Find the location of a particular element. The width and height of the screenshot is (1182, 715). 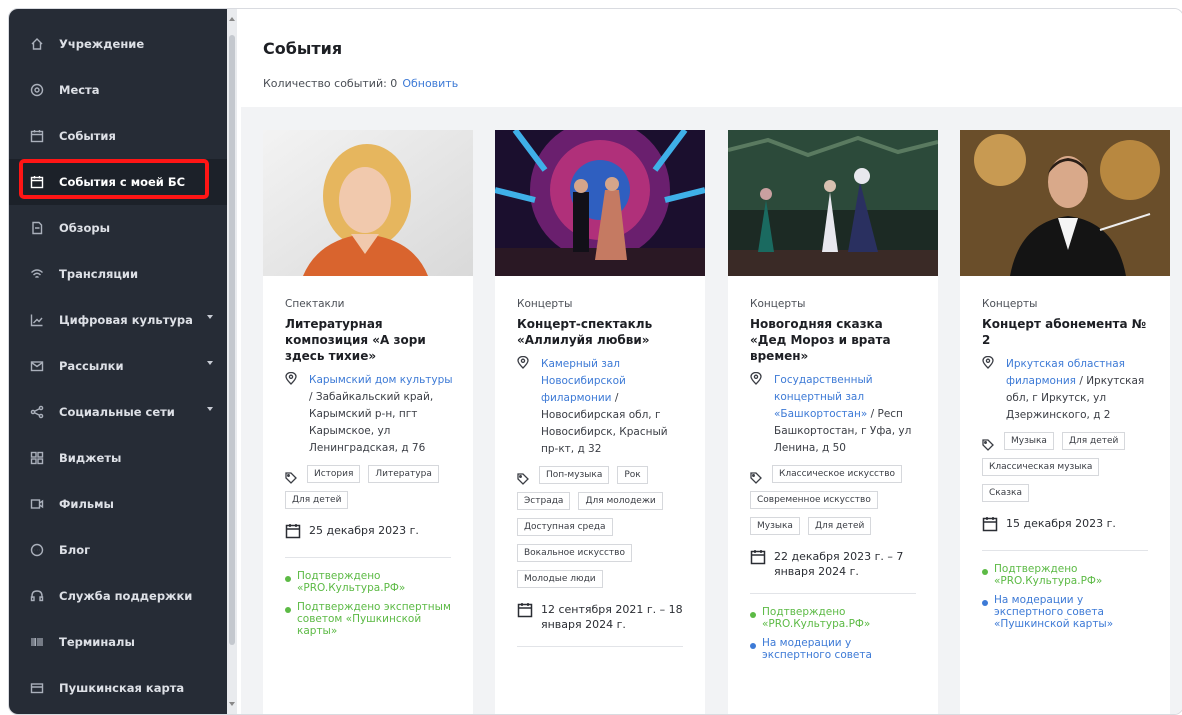

sidebar-item-places: Места is located at coordinates (118, 90).